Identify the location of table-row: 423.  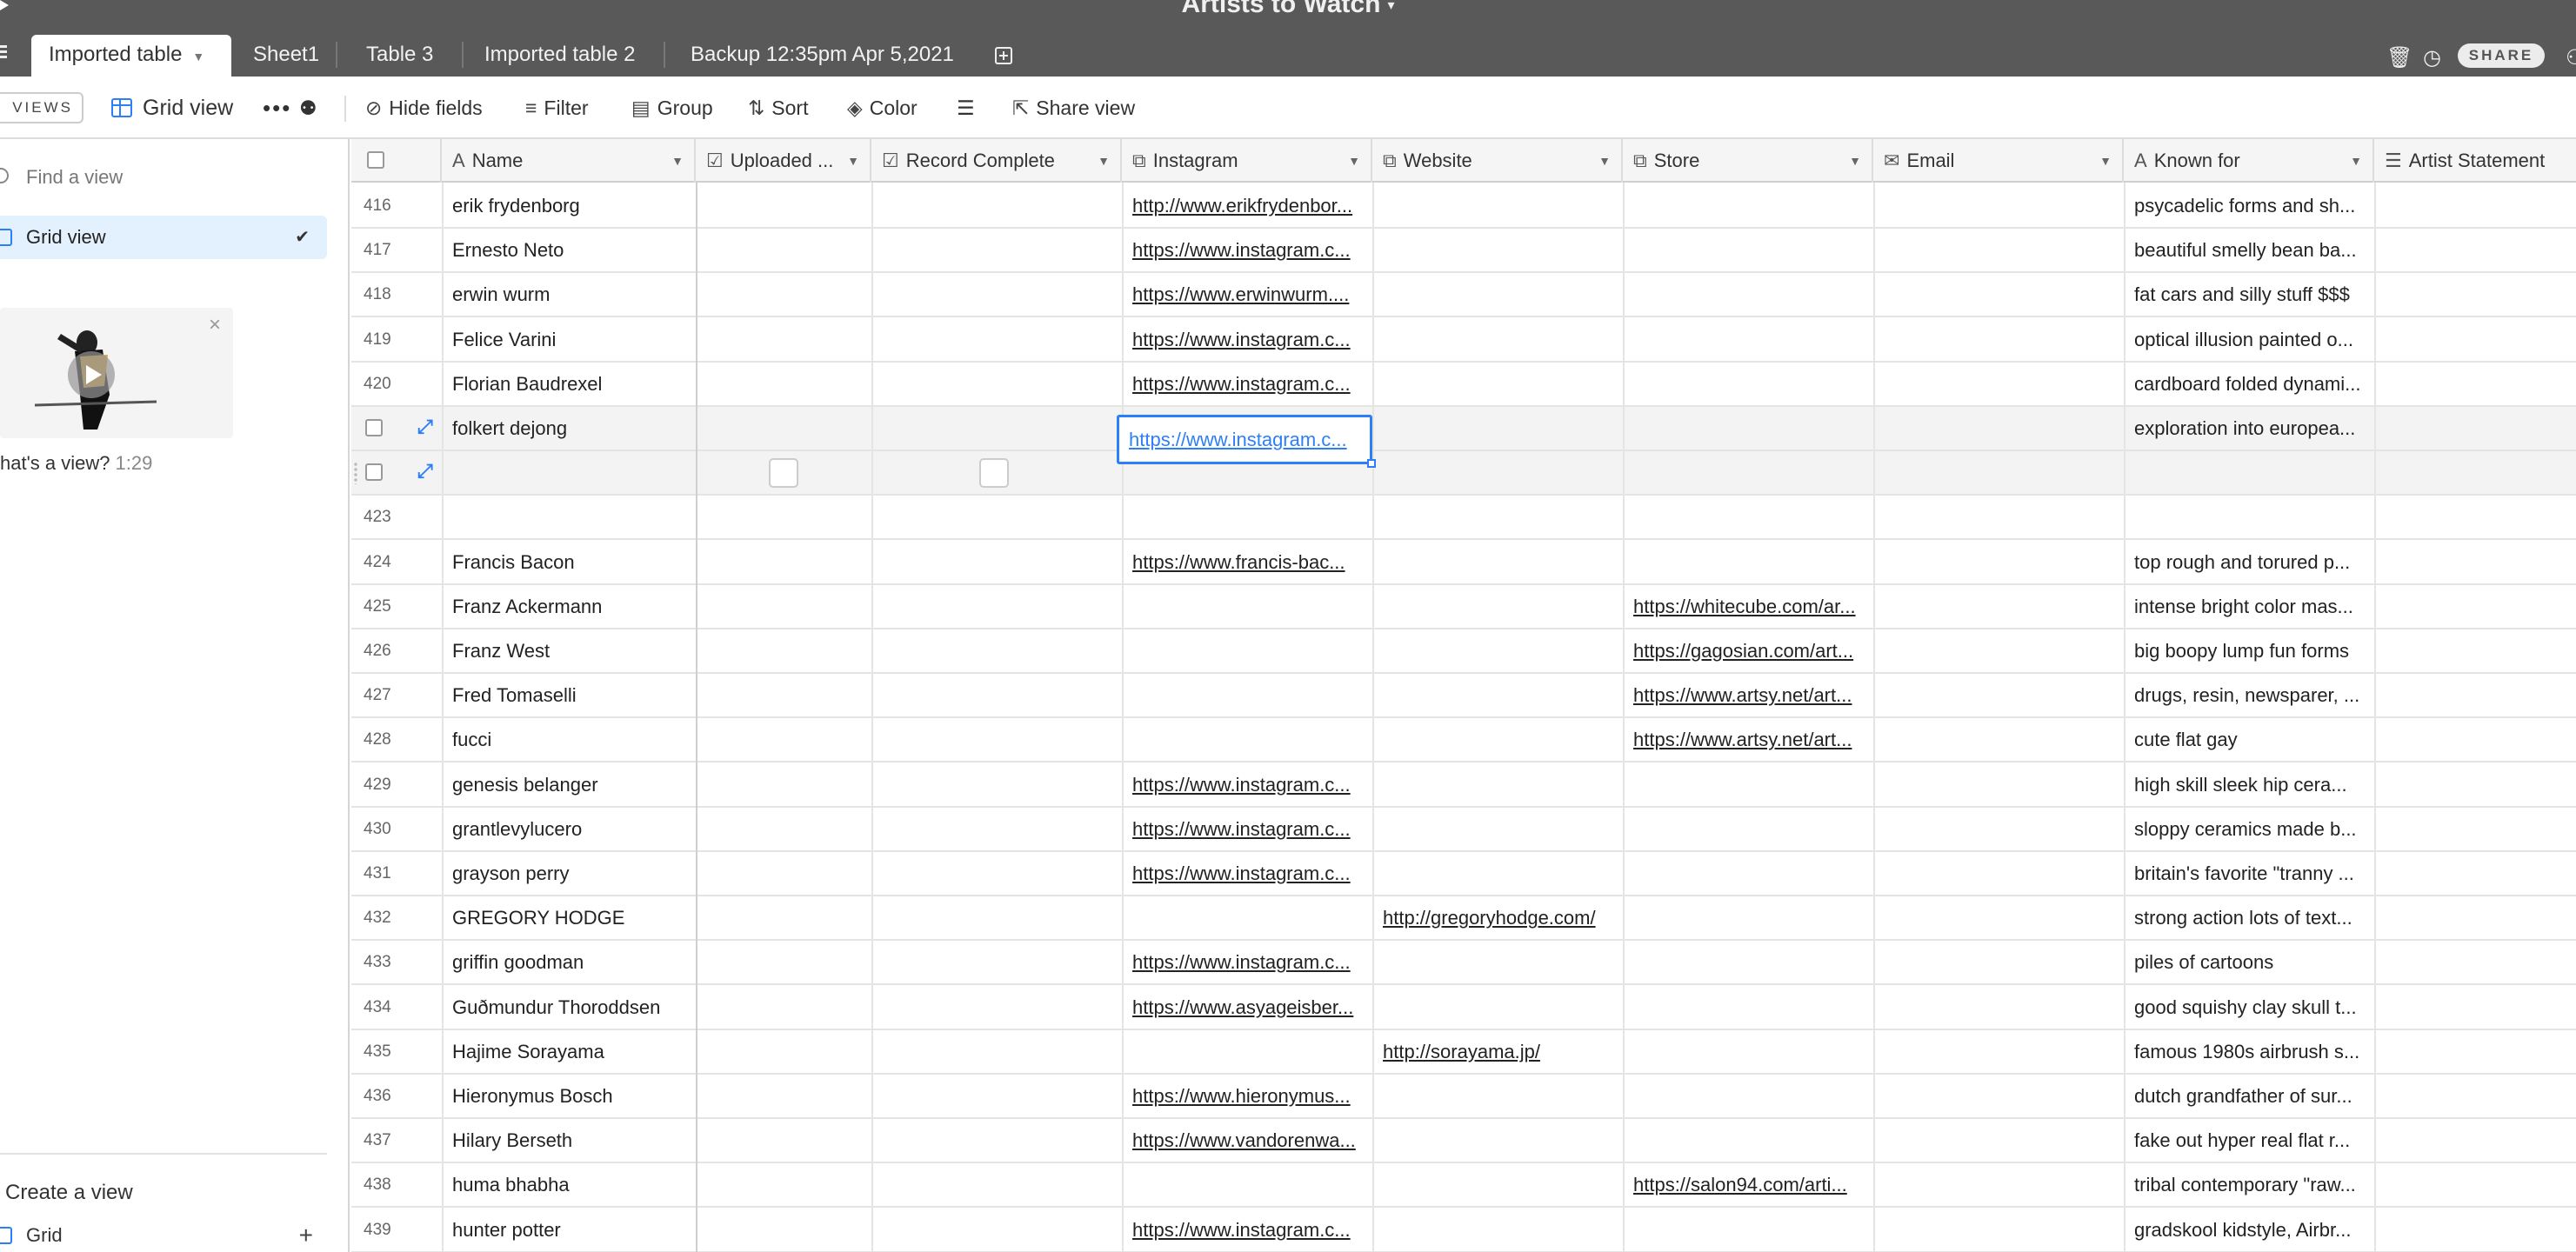
(1463, 518).